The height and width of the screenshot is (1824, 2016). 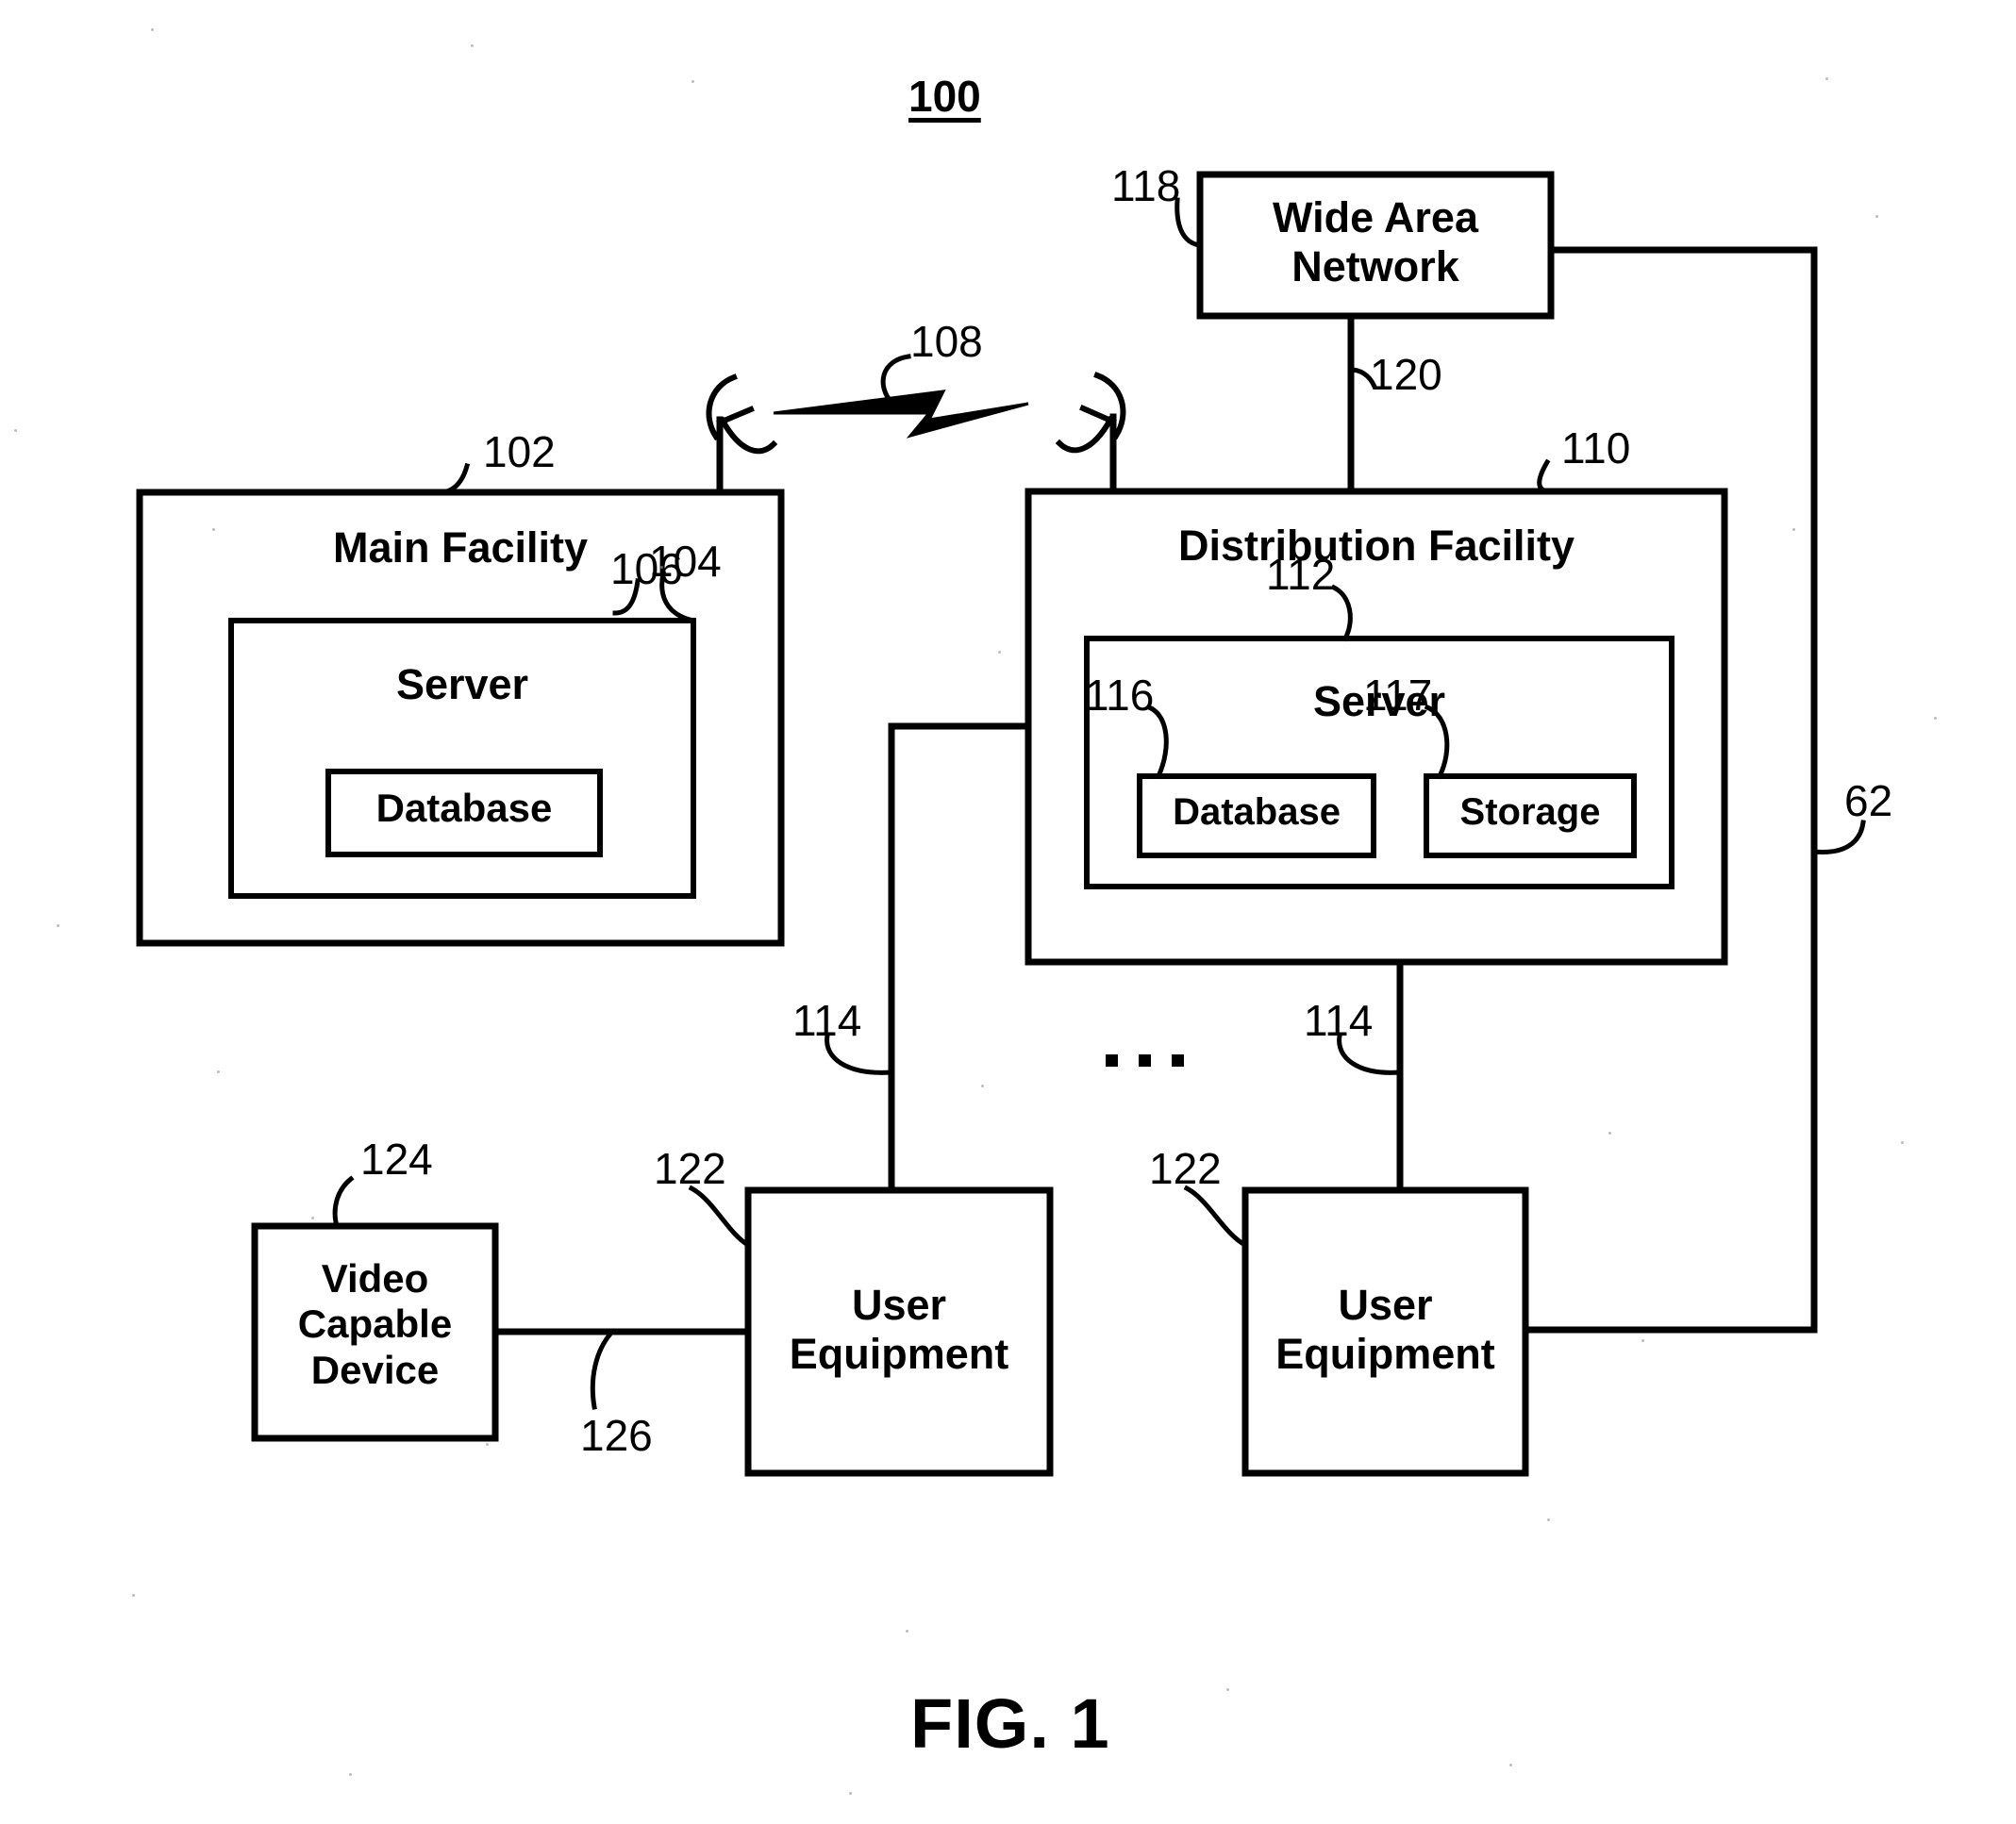 I want to click on dist-database-box, so click(x=1256, y=815).